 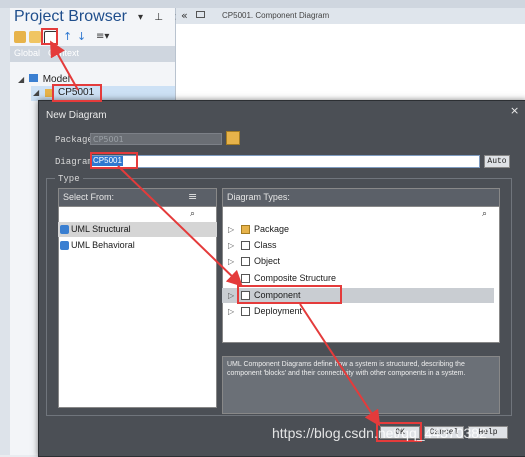 What do you see at coordinates (379, 433) in the screenshot?
I see `watermark: https://blog.csdn.net/qq_44370382` at bounding box center [379, 433].